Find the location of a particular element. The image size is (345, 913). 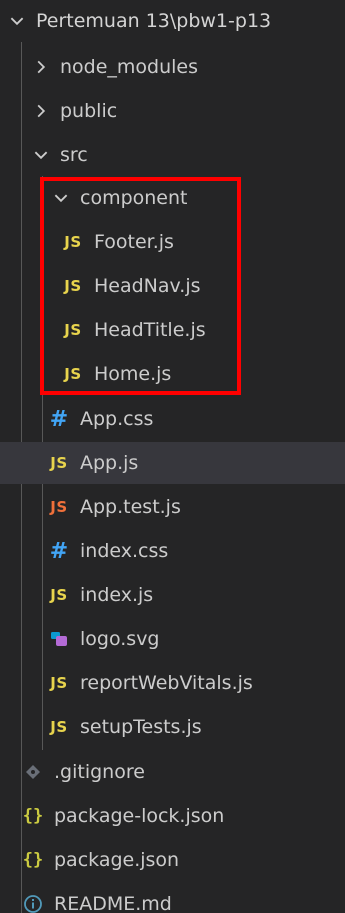

tree-folder-public-label: public is located at coordinates (89, 111).